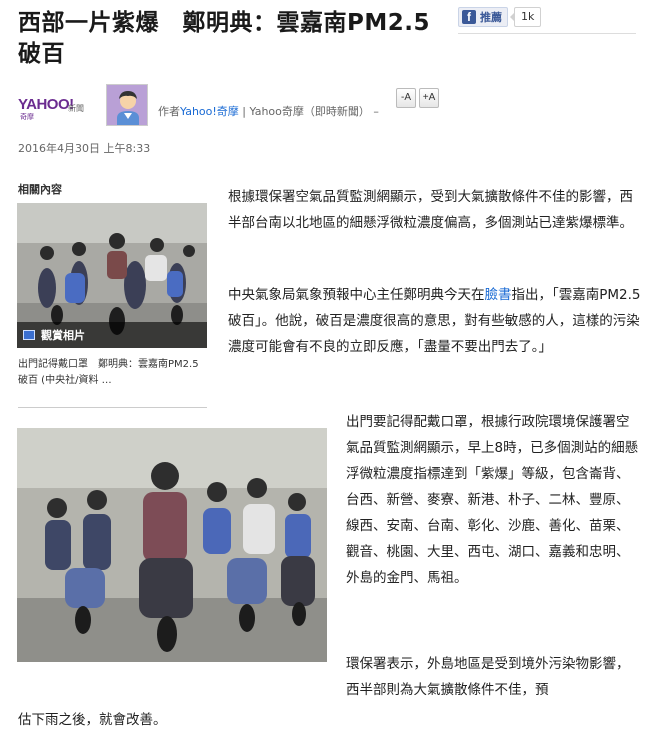 The height and width of the screenshot is (737, 654). What do you see at coordinates (469, 17) in the screenshot?
I see `facebook-icon: f` at bounding box center [469, 17].